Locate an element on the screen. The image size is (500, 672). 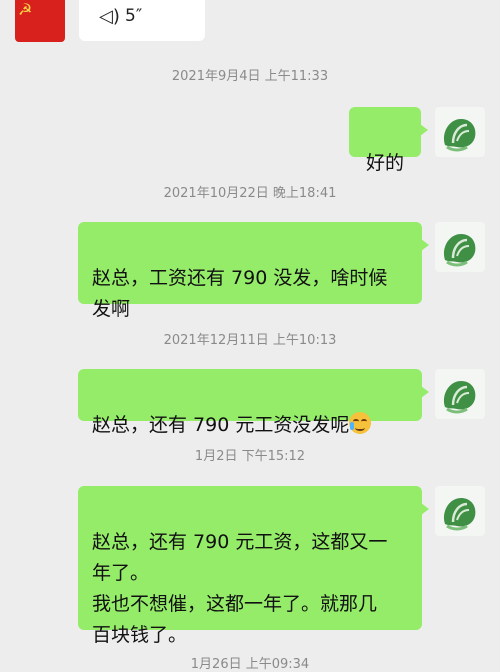
crying-laughing-emoji-icon is located at coordinates (360, 423).